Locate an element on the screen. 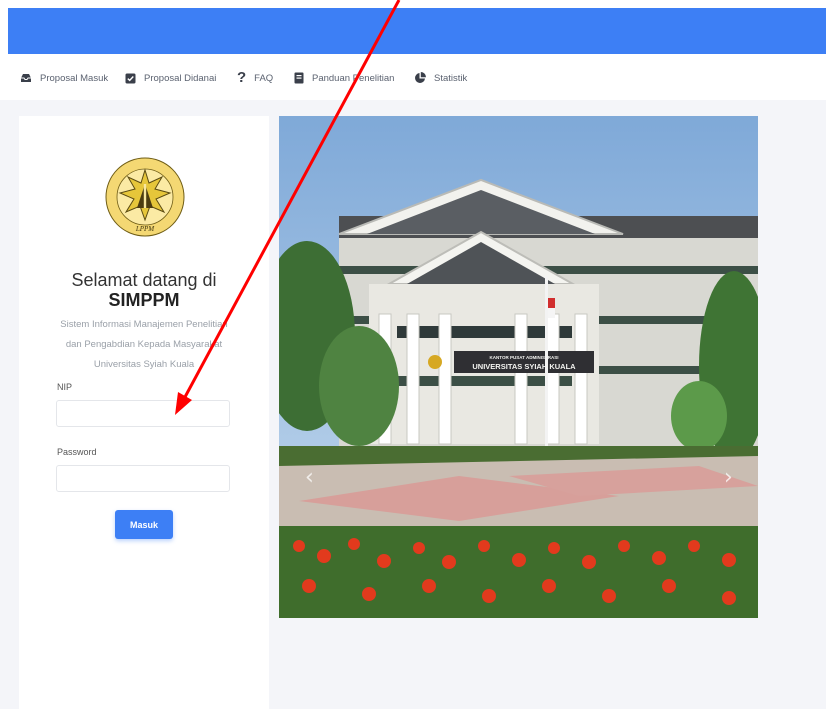  password-label: Password is located at coordinates (77, 452).